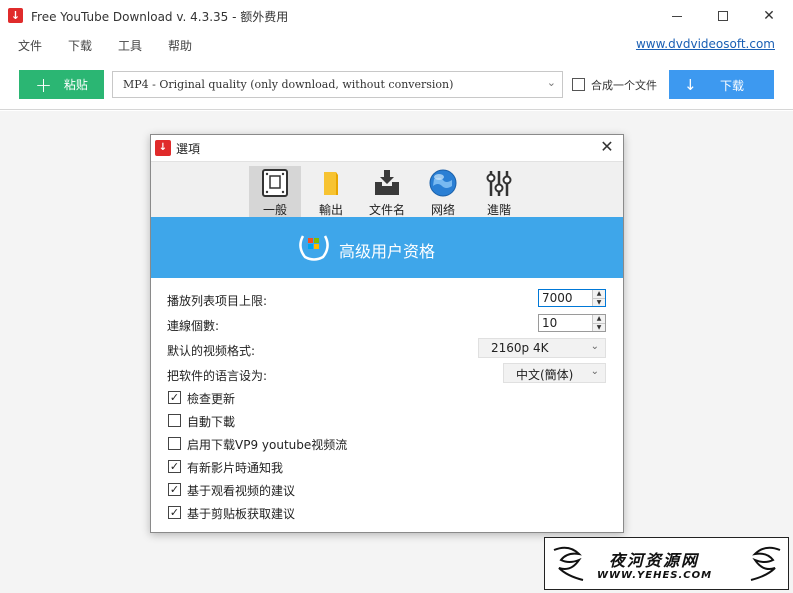  I want to click on language-label: 把软件的语言设为:, so click(217, 376).